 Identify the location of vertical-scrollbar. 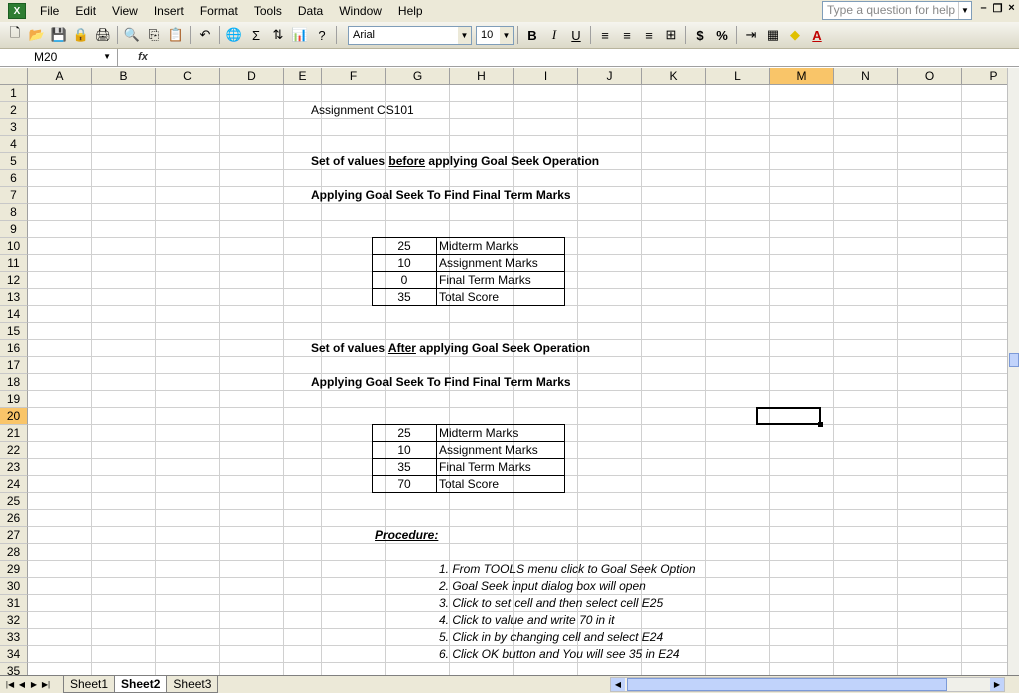
(1013, 371).